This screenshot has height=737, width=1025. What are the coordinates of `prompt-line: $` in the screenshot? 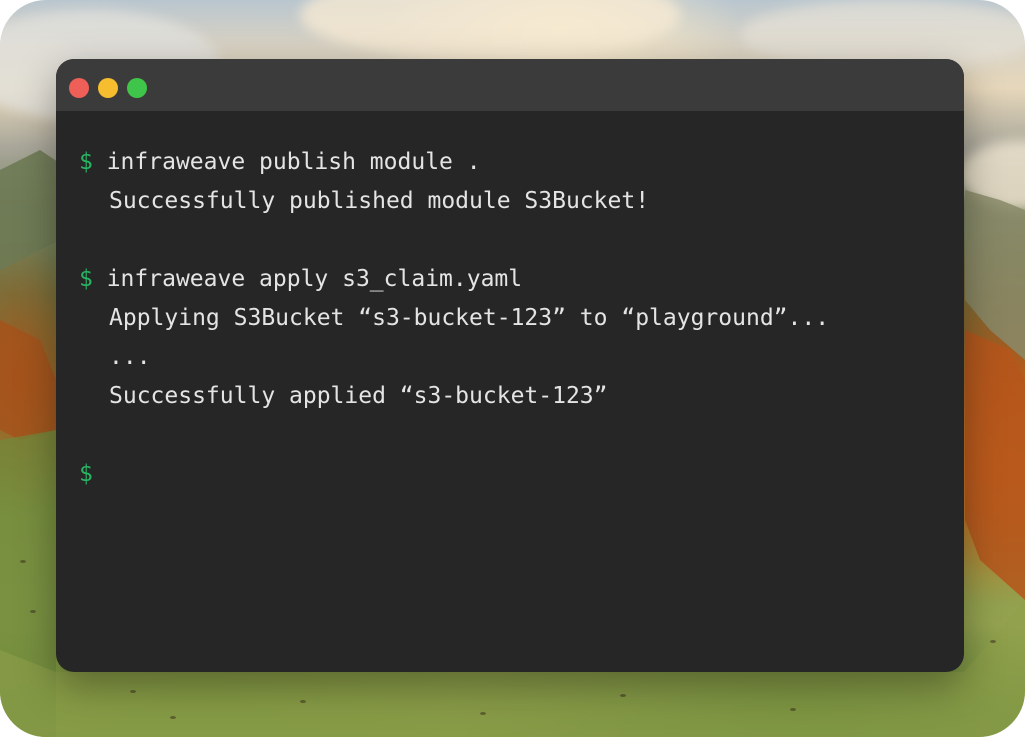 It's located at (86, 474).